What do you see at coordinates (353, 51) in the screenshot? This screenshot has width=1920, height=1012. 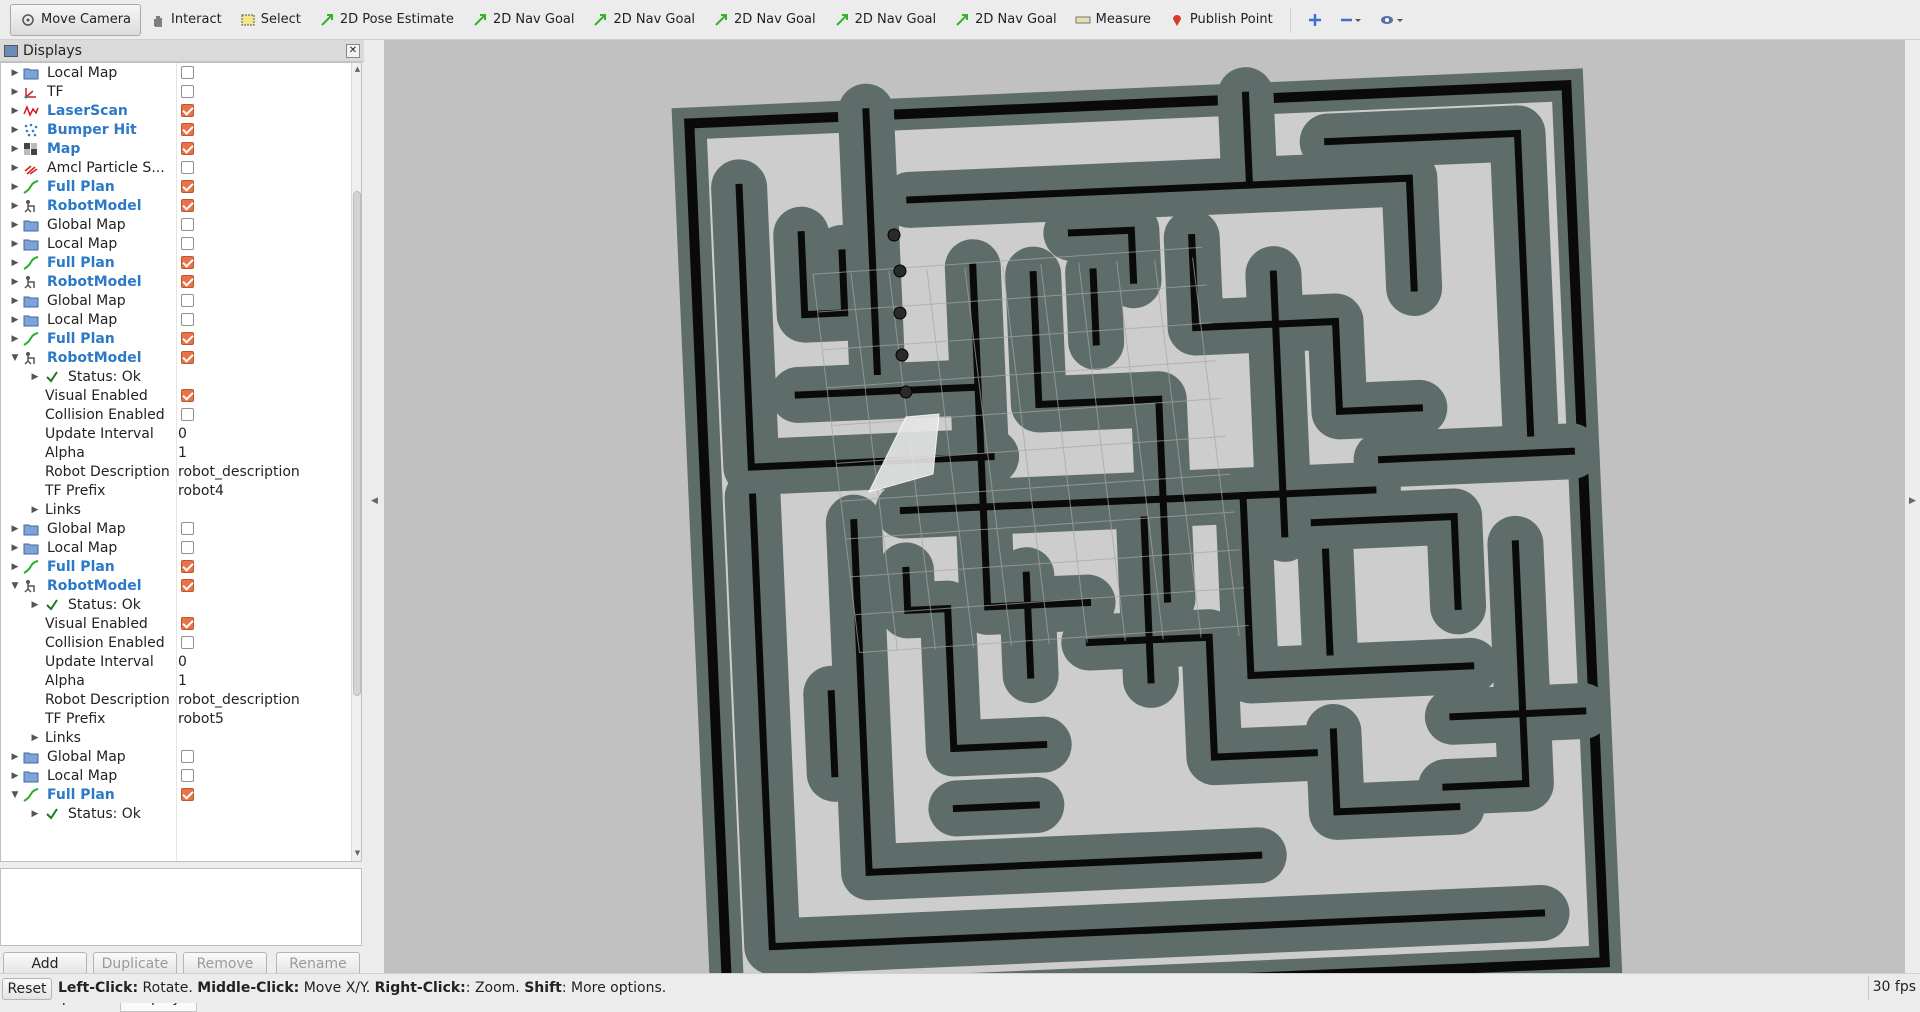 I see `close-icon: ✕` at bounding box center [353, 51].